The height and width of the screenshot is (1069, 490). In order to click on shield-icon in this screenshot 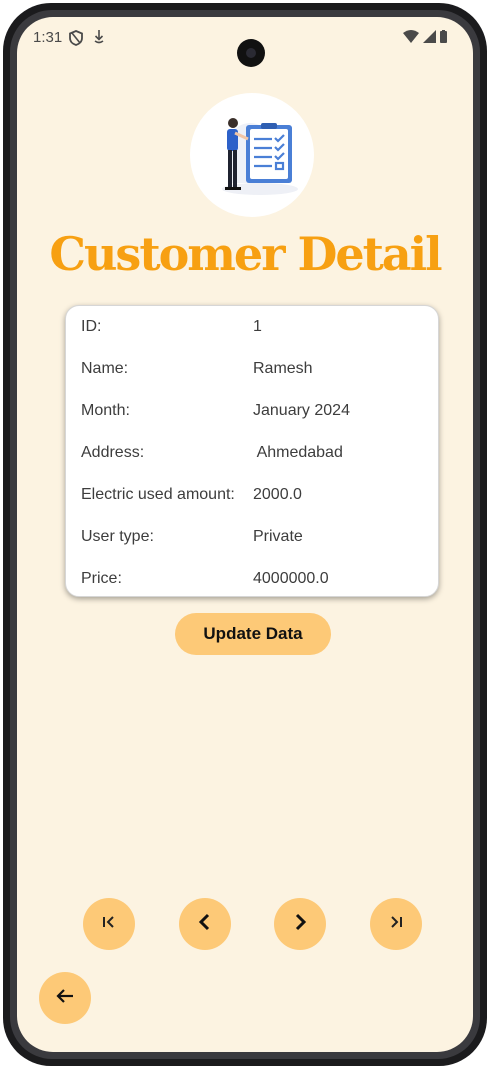, I will do `click(76, 40)`.